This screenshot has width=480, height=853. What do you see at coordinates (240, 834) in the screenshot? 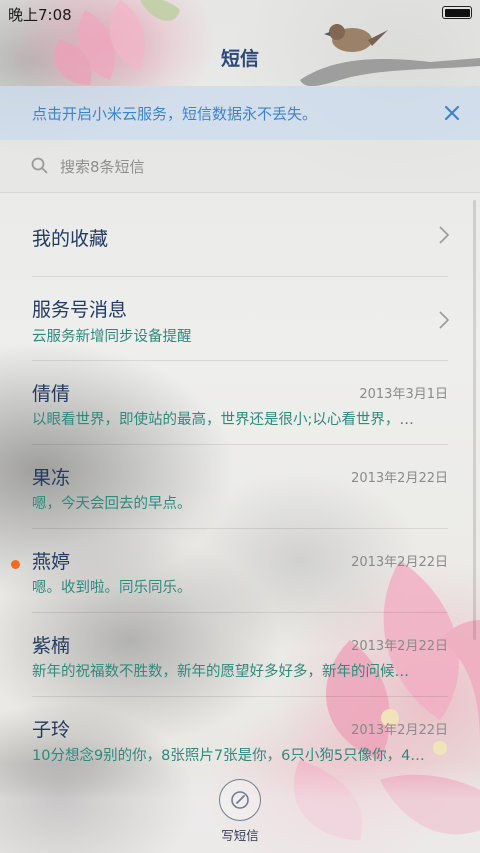
I see `compose-label: 写短信` at bounding box center [240, 834].